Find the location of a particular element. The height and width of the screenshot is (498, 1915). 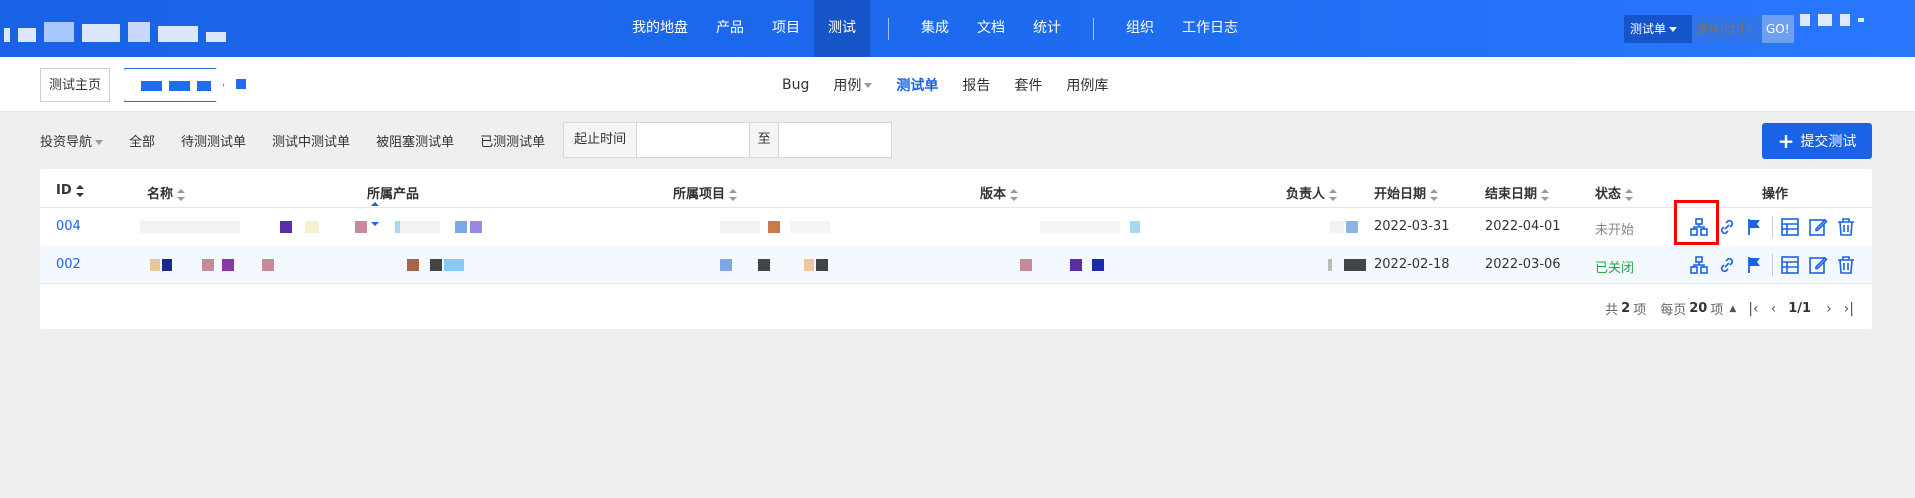

cases-icon is located at coordinates (1699, 265).